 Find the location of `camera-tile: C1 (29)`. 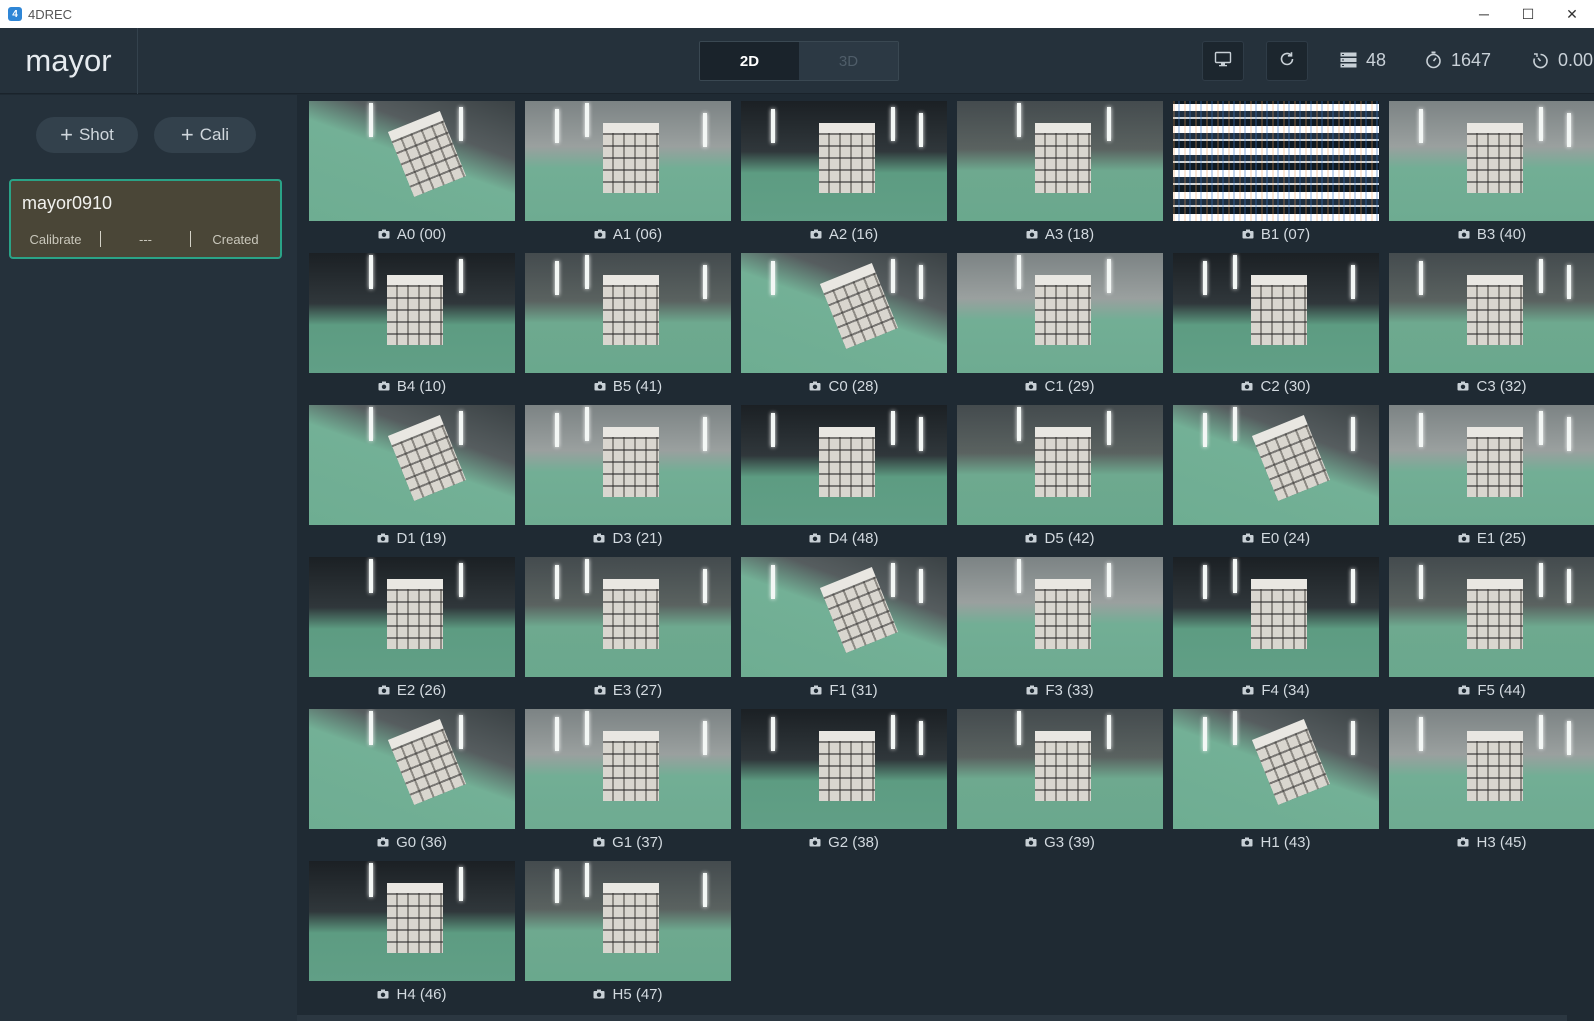

camera-tile: C1 (29) is located at coordinates (1060, 327).